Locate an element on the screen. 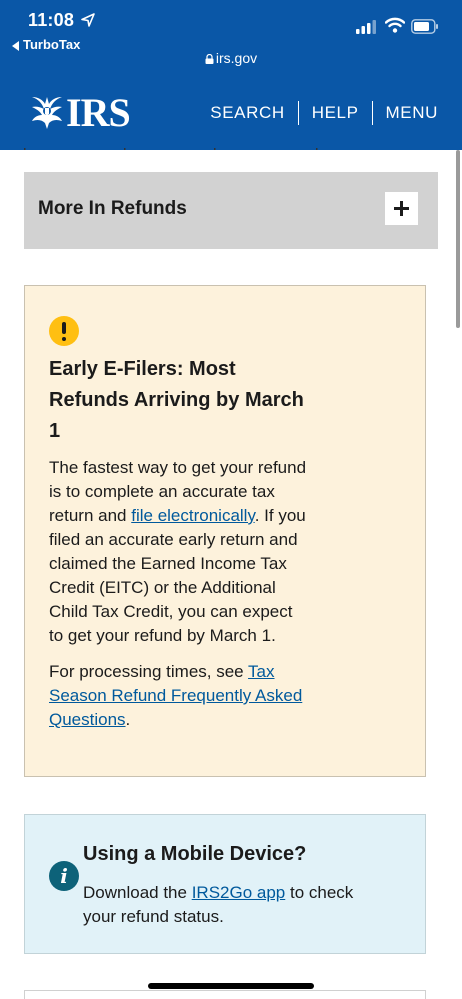 Image resolution: width=462 pixels, height=999 pixels. plus-icon is located at coordinates (401, 208).